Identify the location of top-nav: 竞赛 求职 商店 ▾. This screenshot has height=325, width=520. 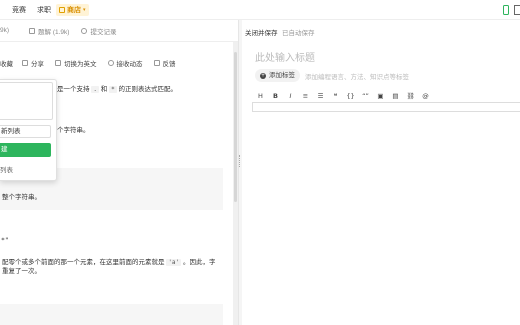
(260, 10).